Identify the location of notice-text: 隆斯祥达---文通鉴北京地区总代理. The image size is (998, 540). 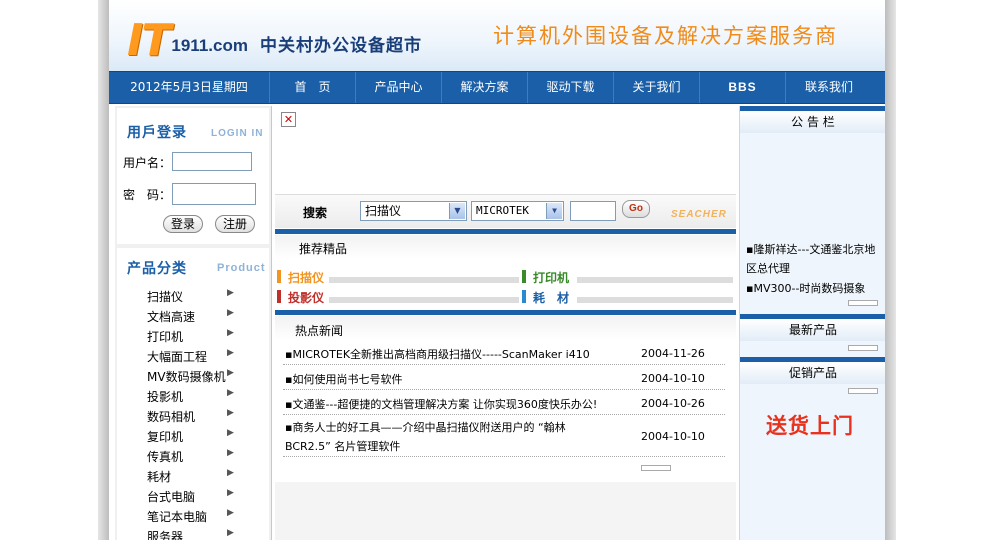
(811, 259).